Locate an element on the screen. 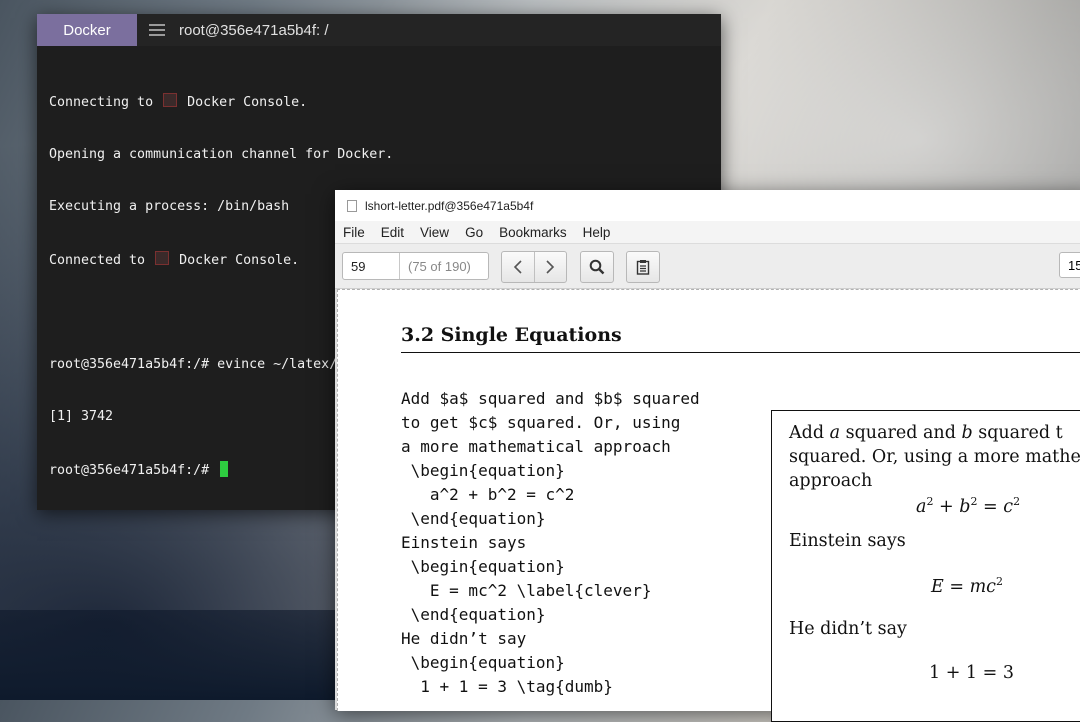  menu-edit: Edit is located at coordinates (392, 232).